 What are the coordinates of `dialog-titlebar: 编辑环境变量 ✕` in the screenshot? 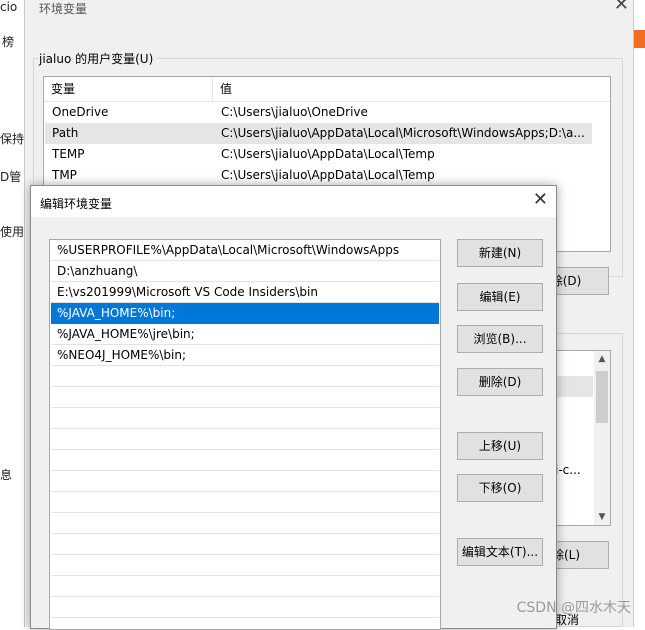 It's located at (293, 201).